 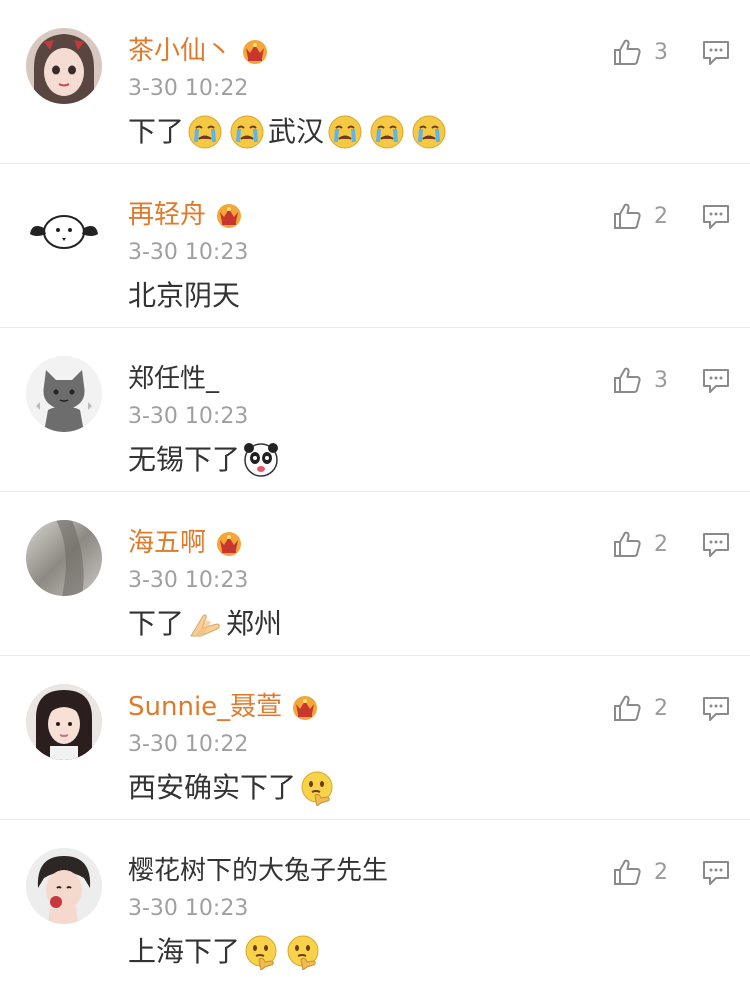 I want to click on comment-text-part: 郑州, so click(x=254, y=623).